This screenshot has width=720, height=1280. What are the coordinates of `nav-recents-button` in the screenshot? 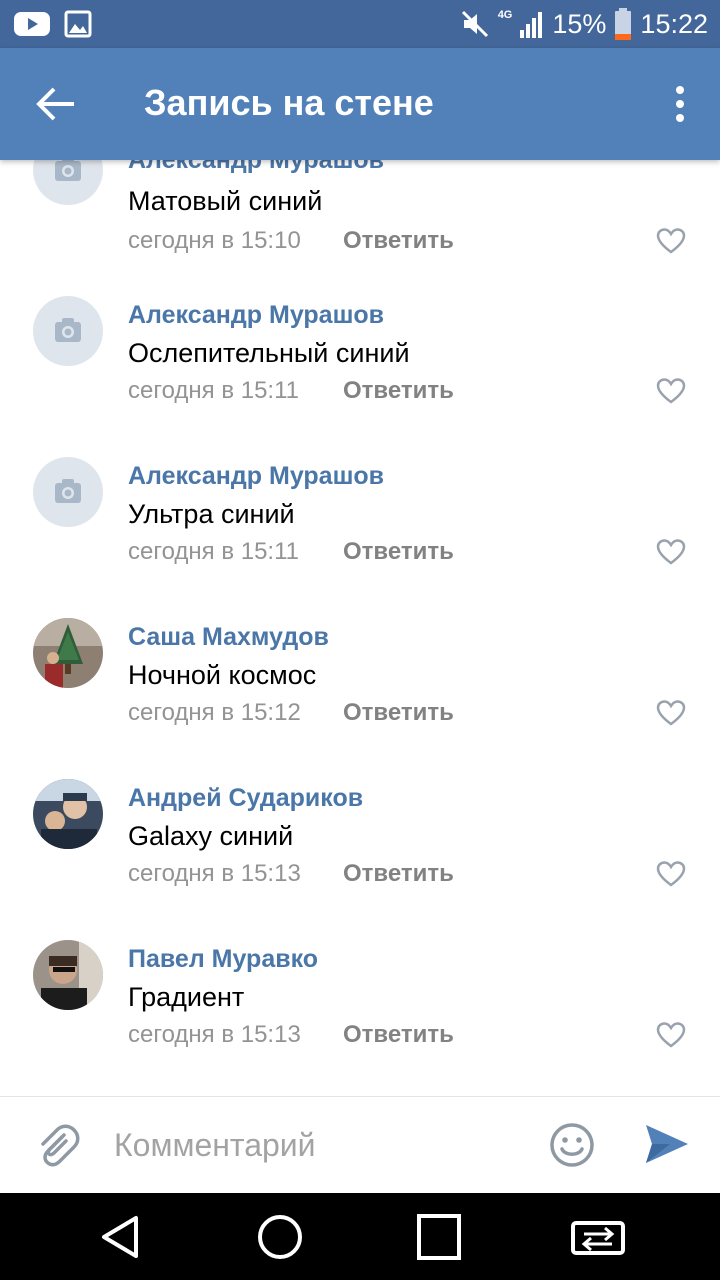 It's located at (439, 1237).